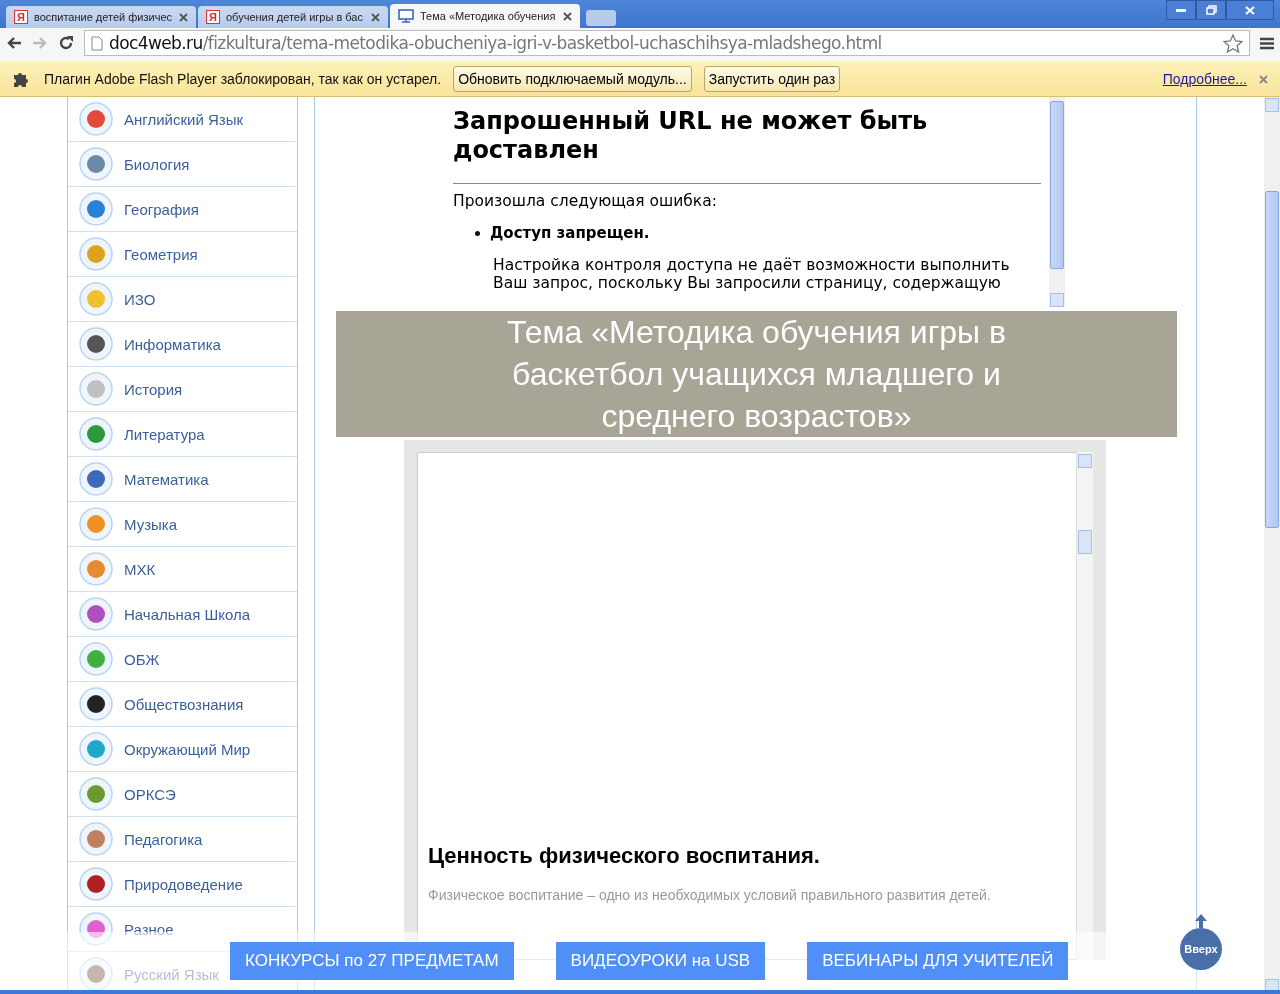  What do you see at coordinates (182, 254) in the screenshot?
I see `subject-link: Геометрия` at bounding box center [182, 254].